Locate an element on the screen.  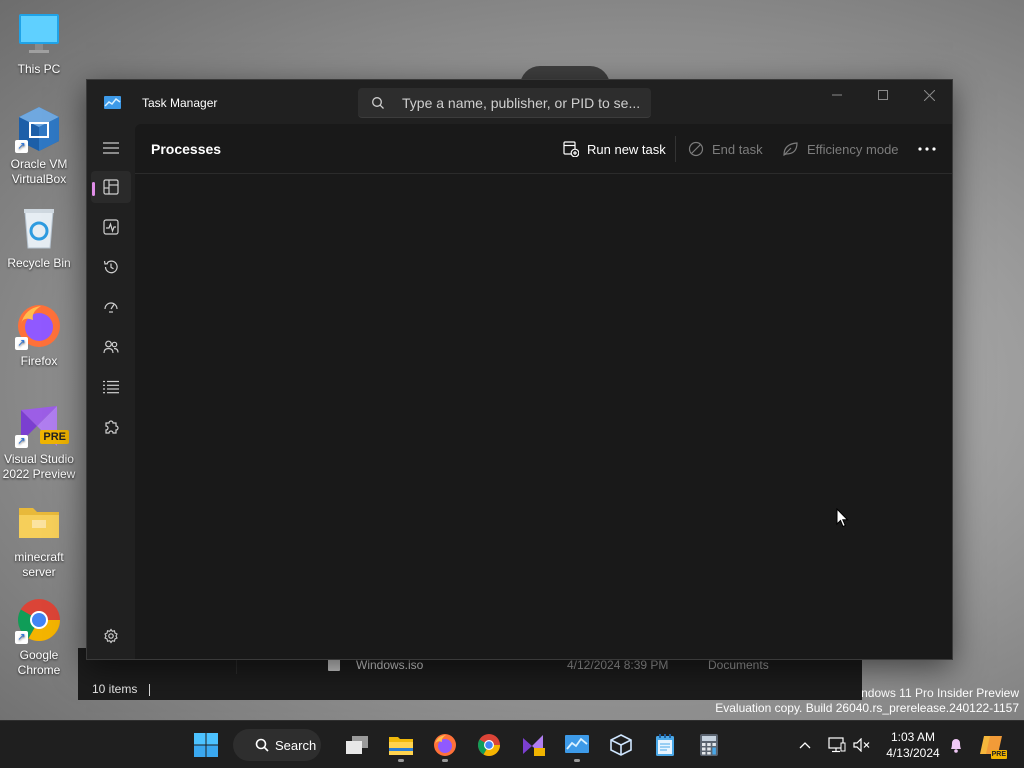
close-icon is located at coordinates (929, 95).